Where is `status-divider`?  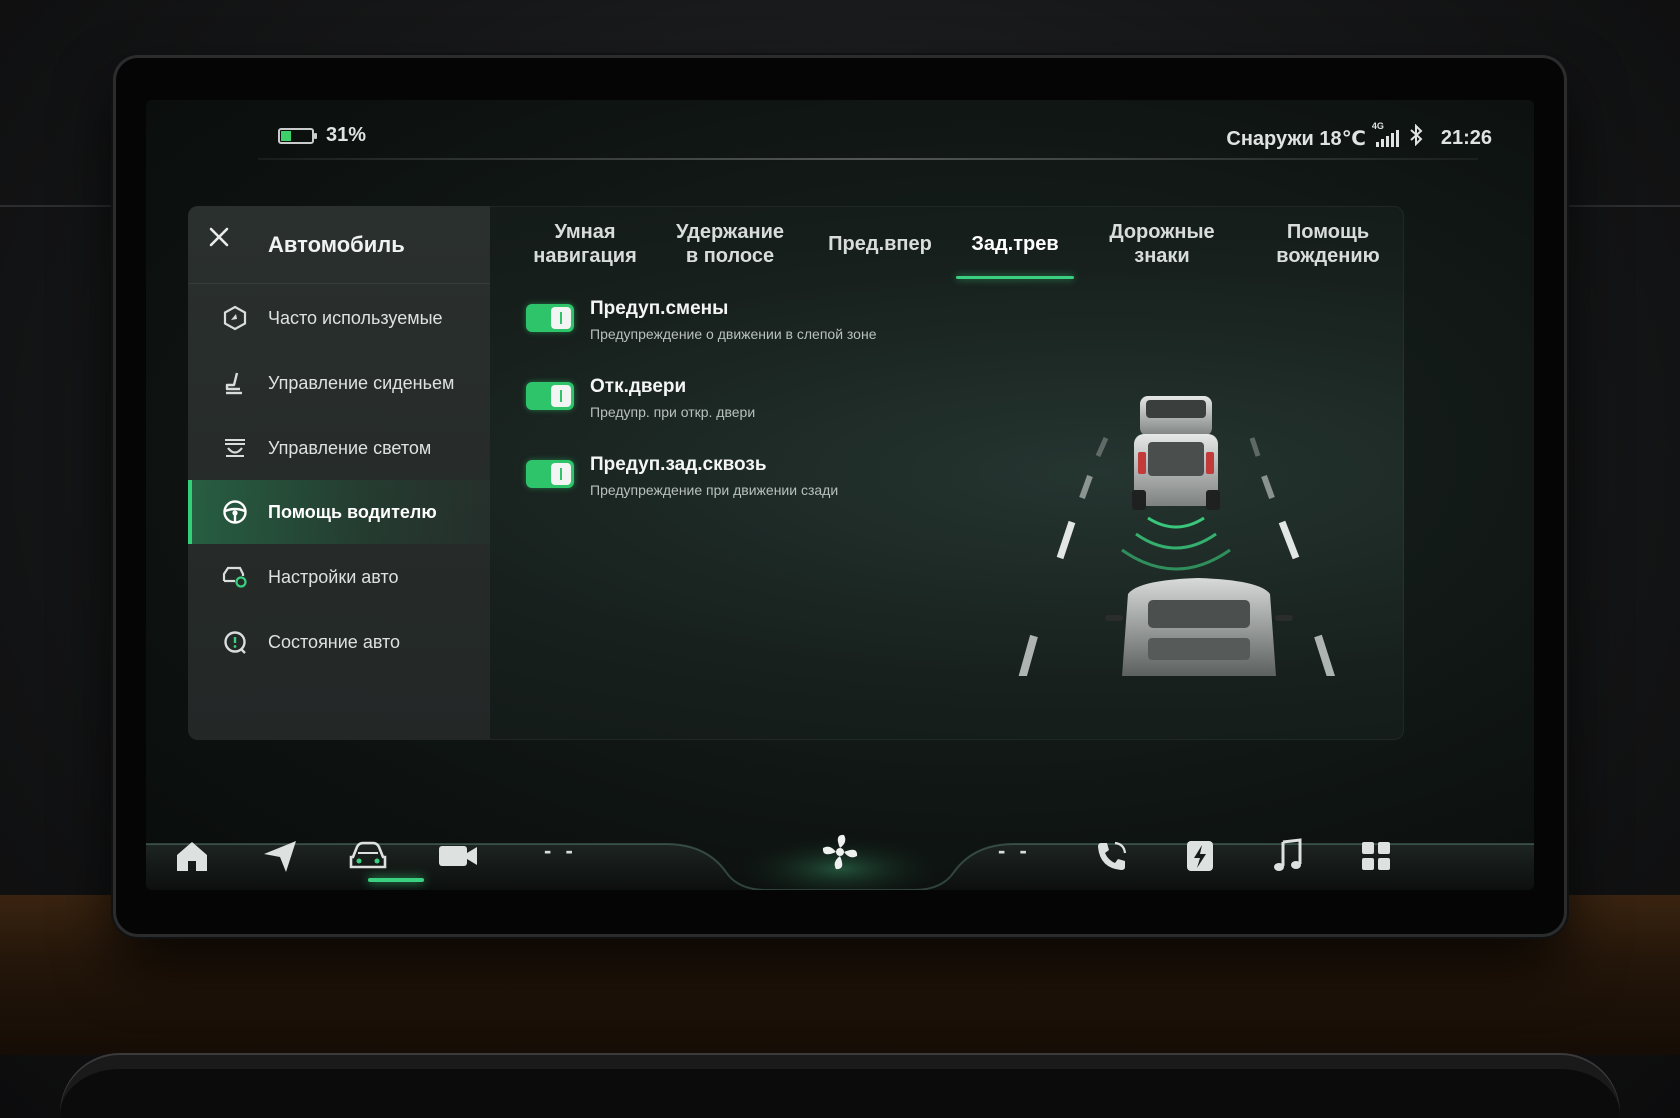 status-divider is located at coordinates (868, 159).